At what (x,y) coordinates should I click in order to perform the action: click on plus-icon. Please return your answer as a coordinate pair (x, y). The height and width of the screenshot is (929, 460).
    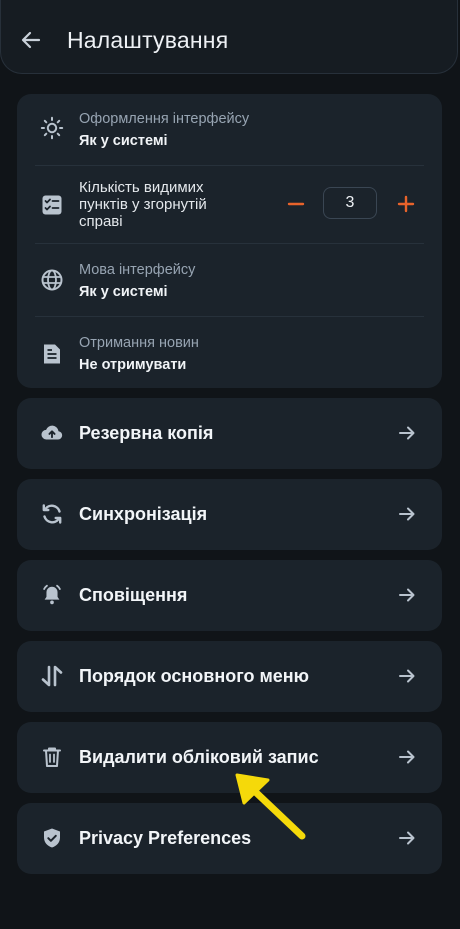
    Looking at the image, I should click on (406, 204).